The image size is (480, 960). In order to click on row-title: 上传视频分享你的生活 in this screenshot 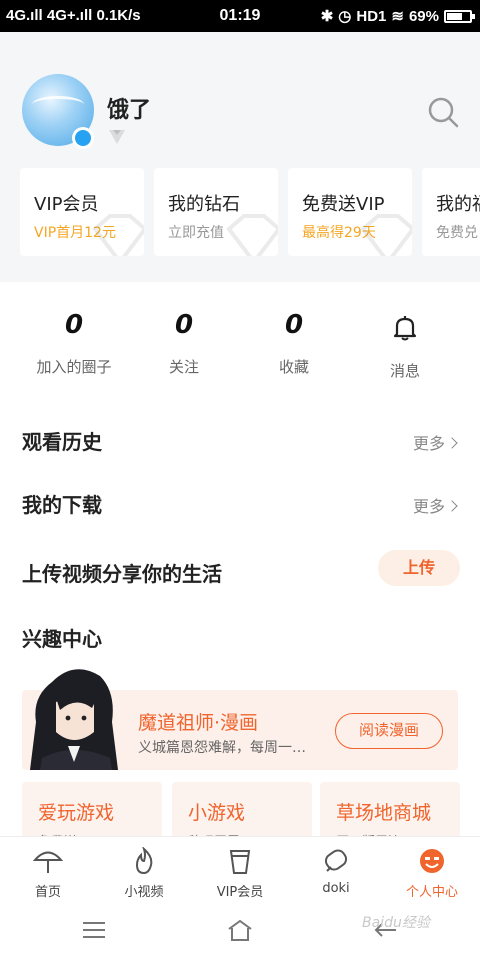, I will do `click(122, 574)`.